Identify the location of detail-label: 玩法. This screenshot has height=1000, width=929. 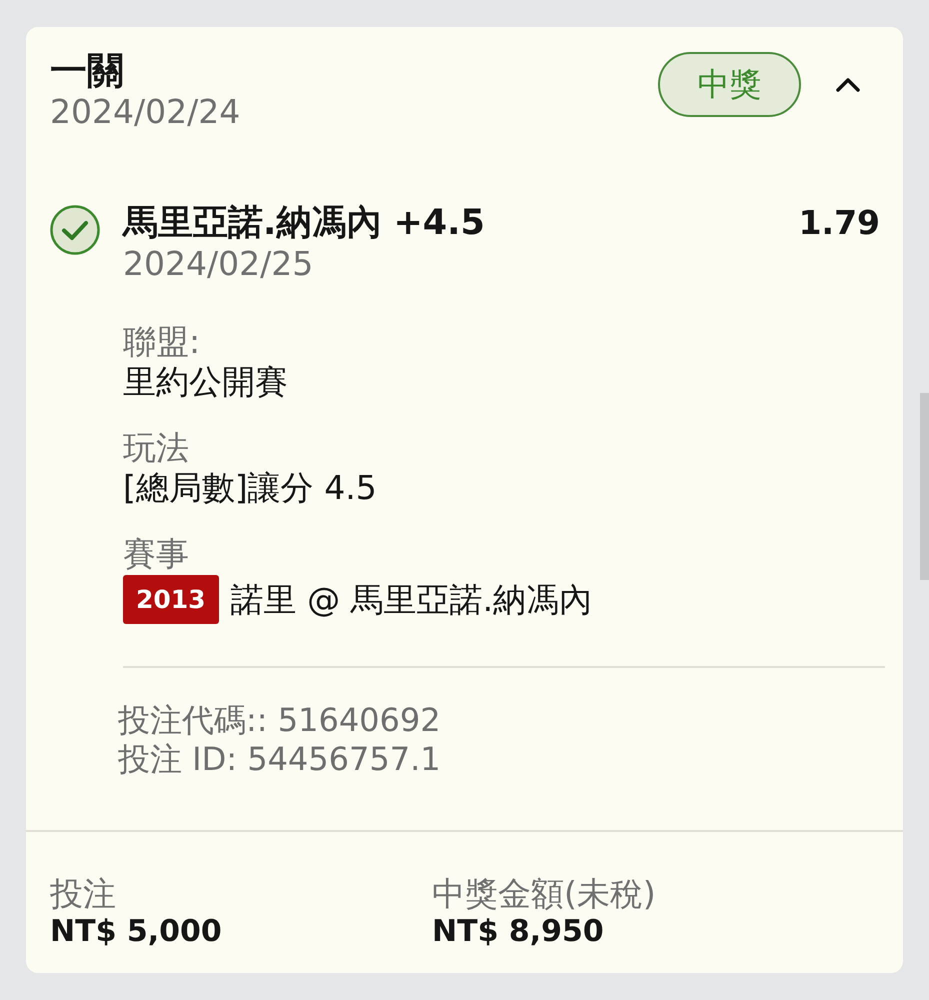
(156, 448).